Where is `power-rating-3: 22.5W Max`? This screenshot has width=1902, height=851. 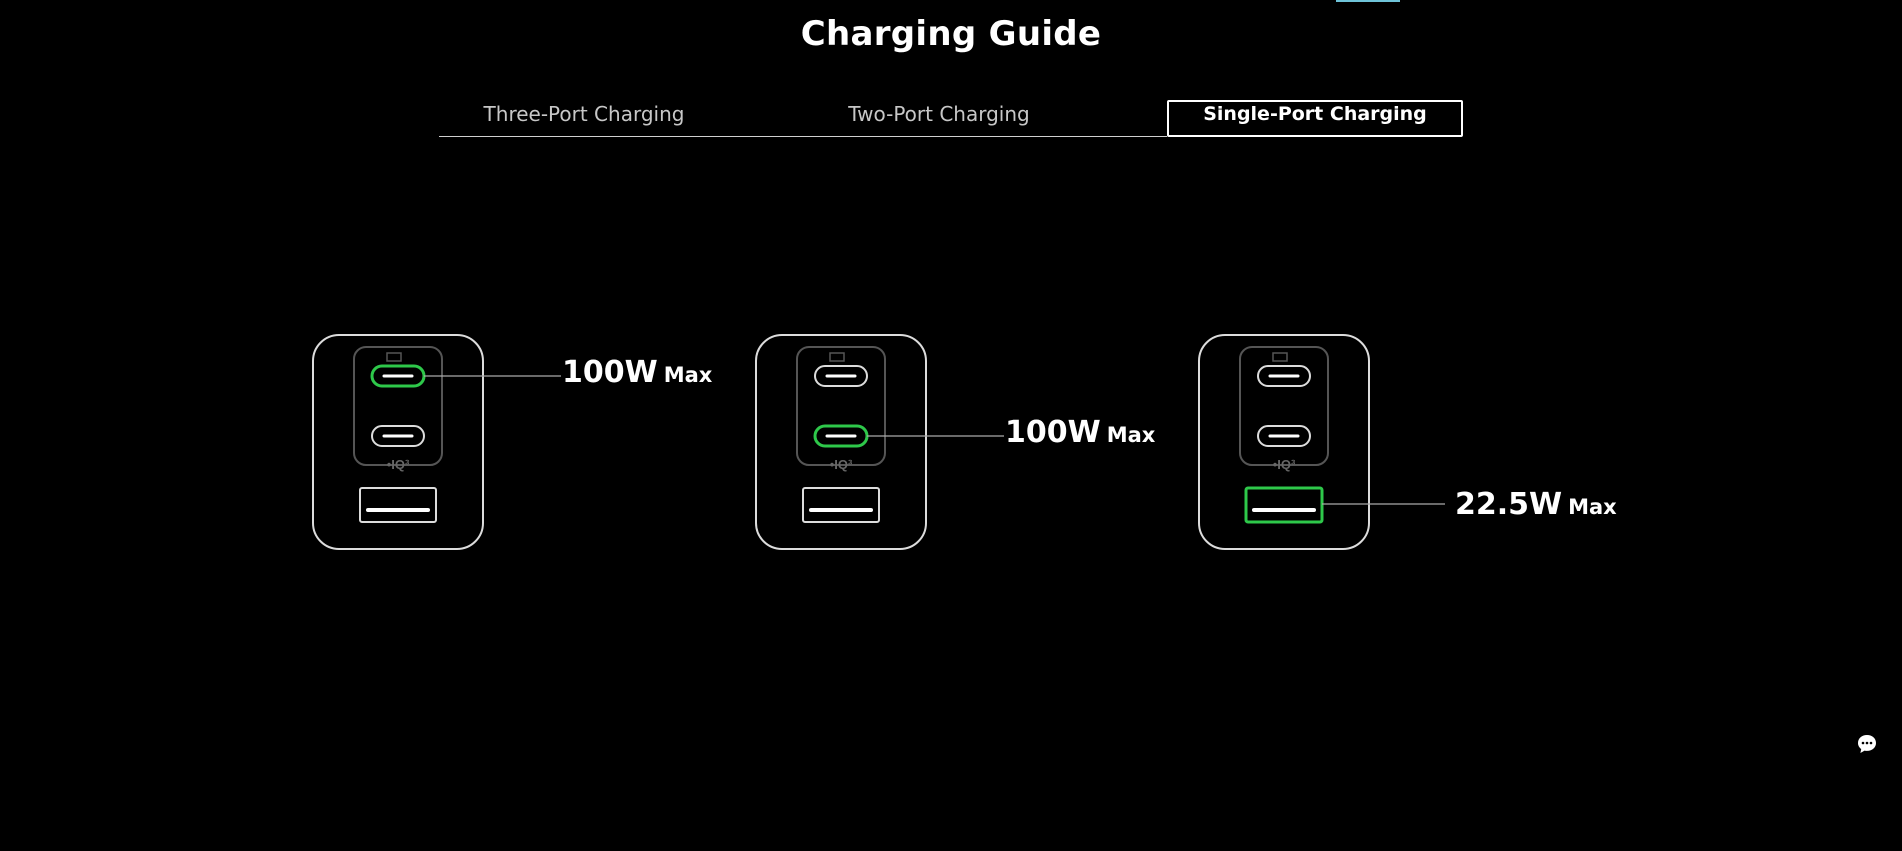 power-rating-3: 22.5W Max is located at coordinates (1536, 505).